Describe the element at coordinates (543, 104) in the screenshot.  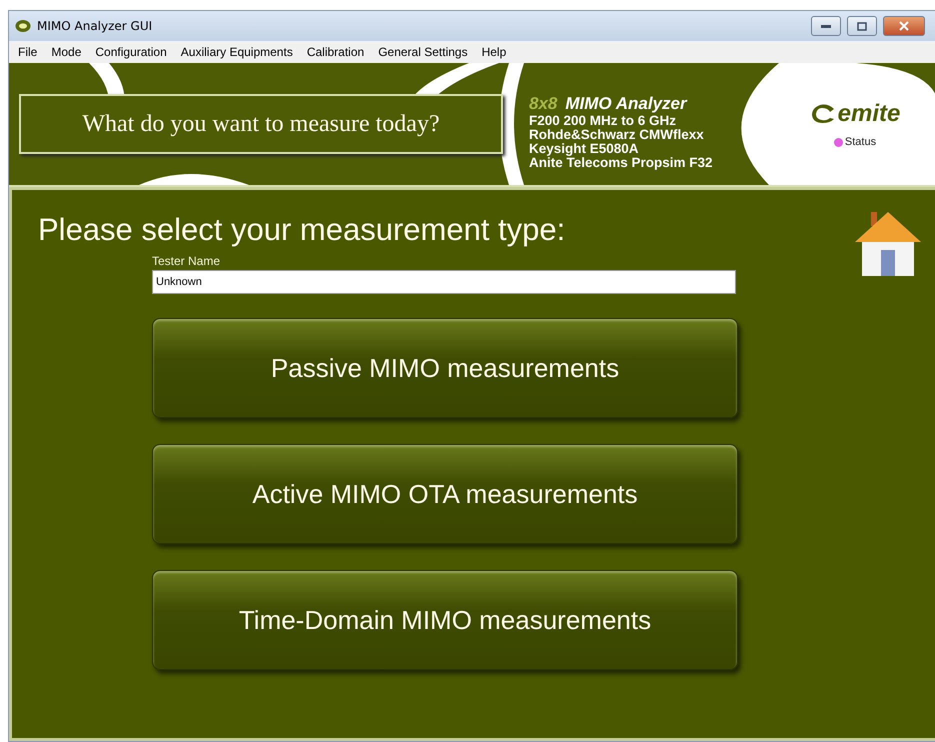
I see `product-prefix: 8x8` at that location.